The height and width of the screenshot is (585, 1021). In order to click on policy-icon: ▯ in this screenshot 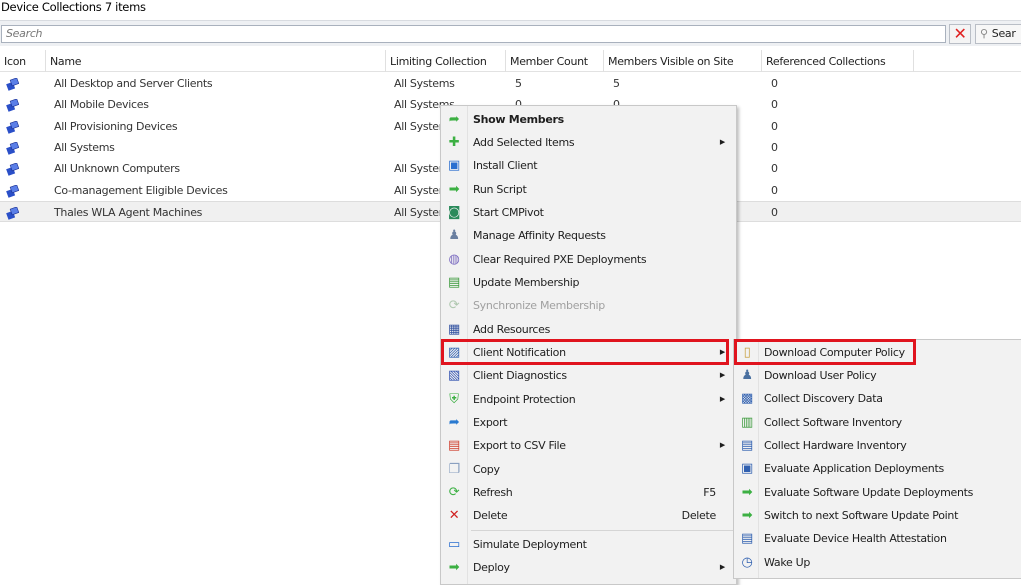, I will do `click(747, 352)`.